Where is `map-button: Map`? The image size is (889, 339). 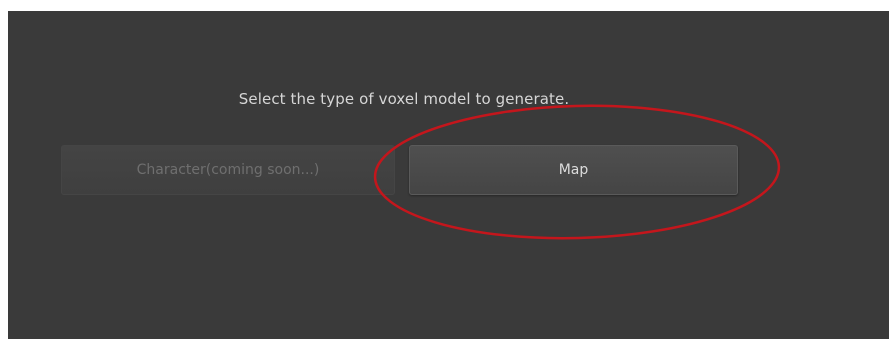
map-button: Map is located at coordinates (573, 170).